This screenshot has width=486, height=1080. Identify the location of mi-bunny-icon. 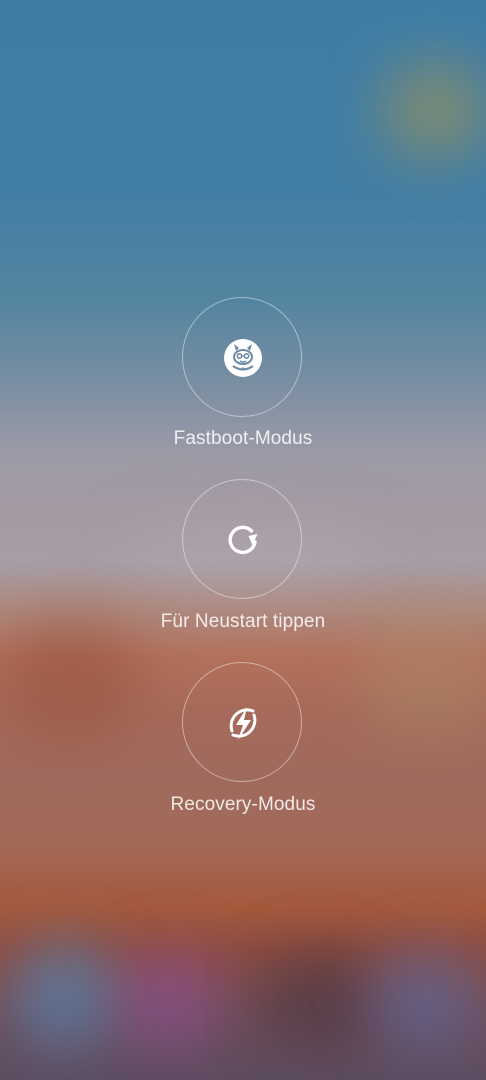
(243, 358).